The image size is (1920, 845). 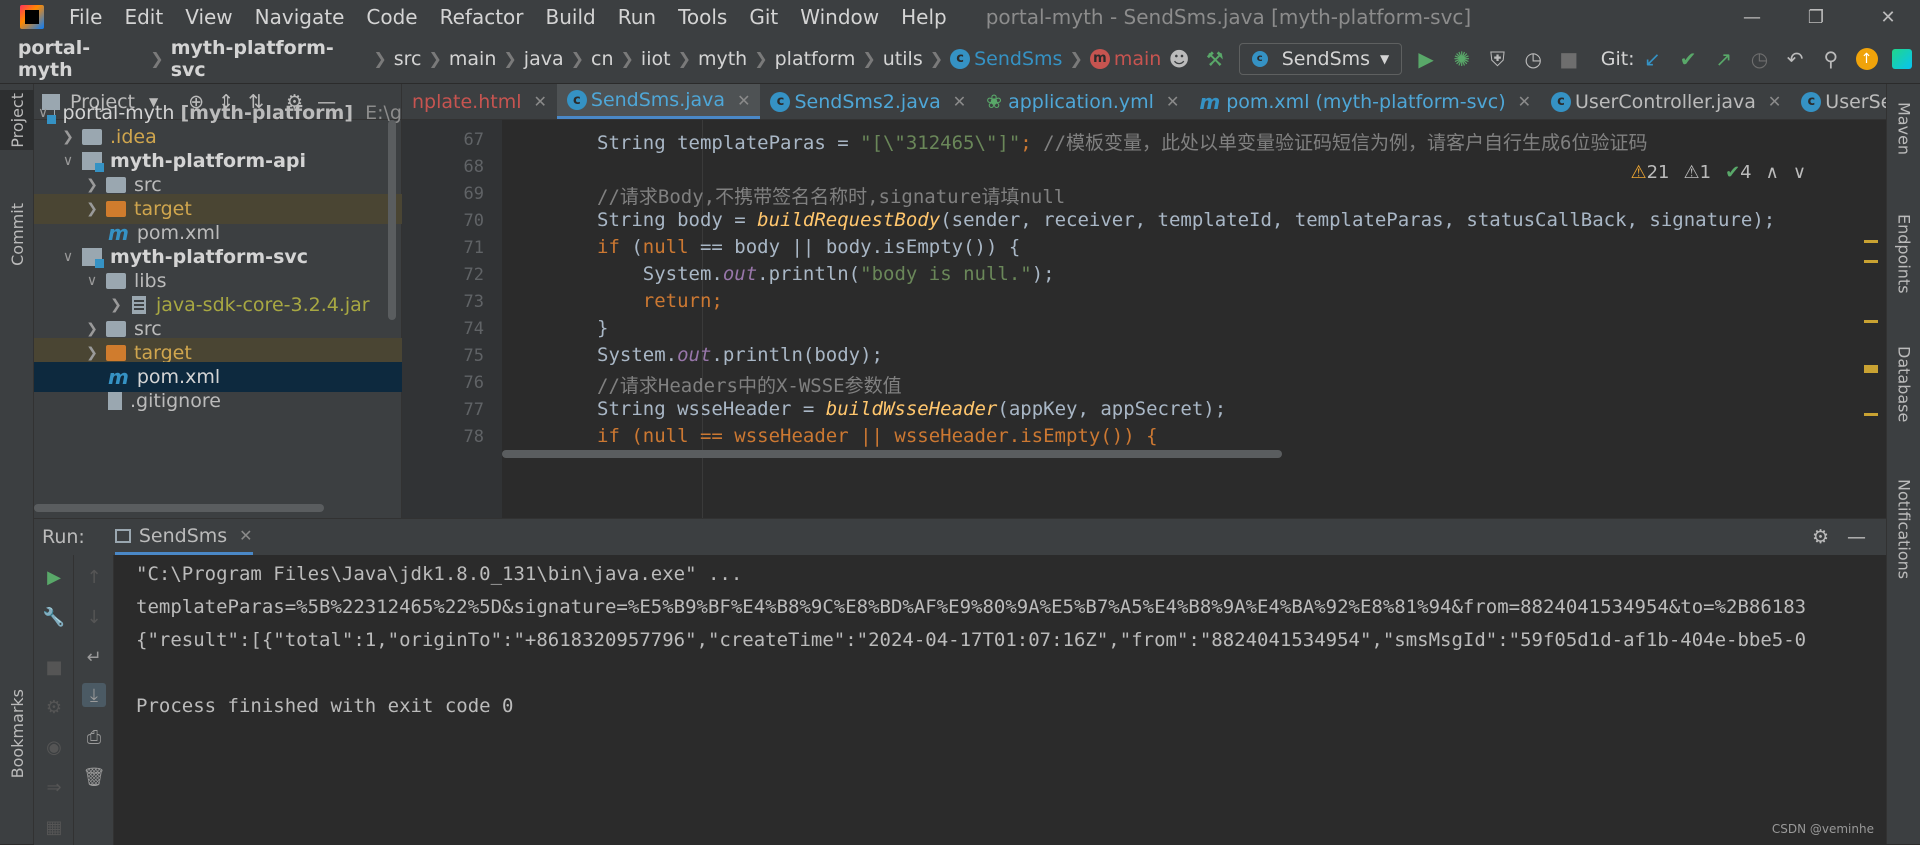 I want to click on chevron-up-icon: ∧, so click(x=1772, y=172).